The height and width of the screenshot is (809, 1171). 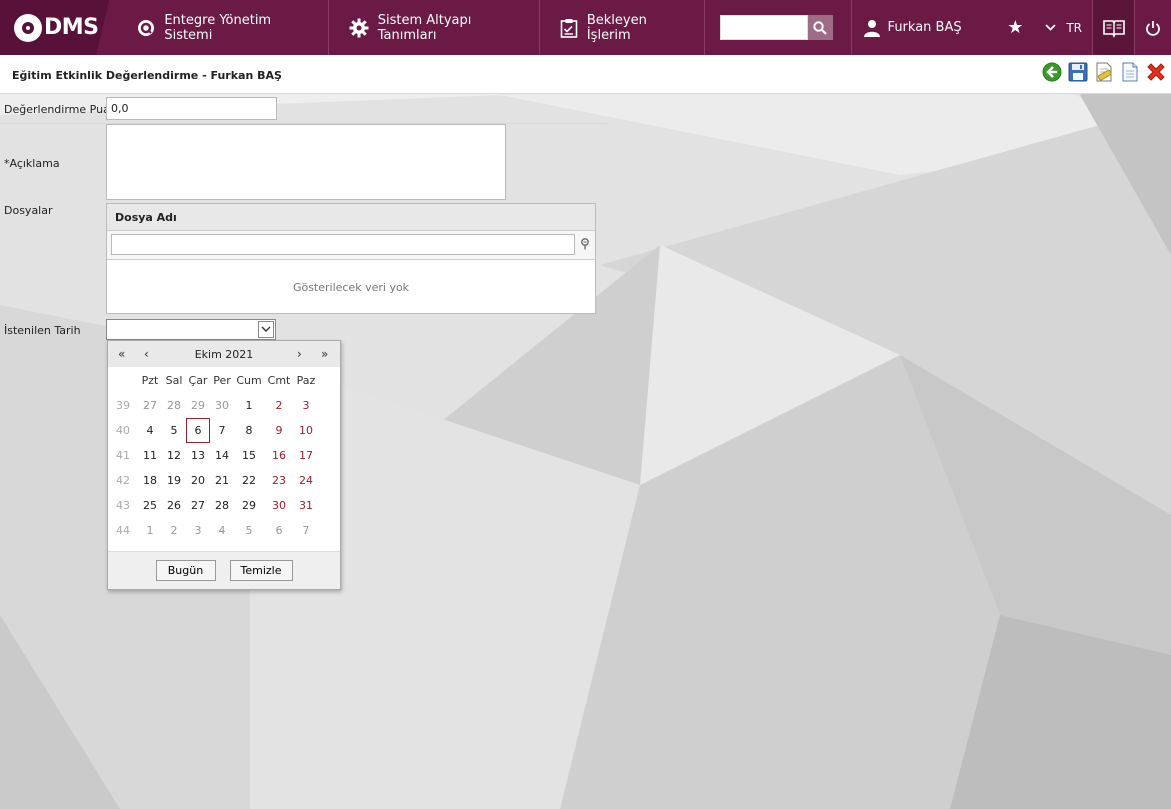 What do you see at coordinates (1114, 27) in the screenshot?
I see `help-book-icon` at bounding box center [1114, 27].